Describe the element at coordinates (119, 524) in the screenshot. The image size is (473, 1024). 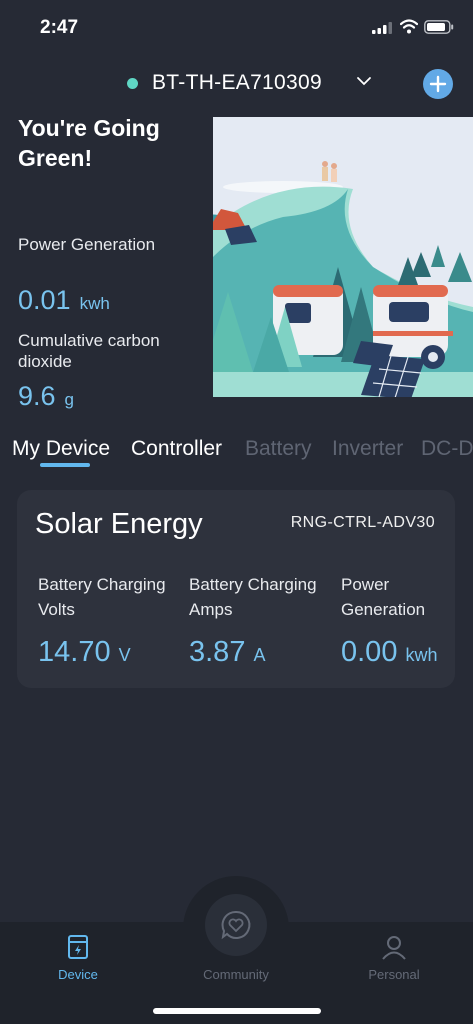
I see `device-card-title: Solar Energy` at that location.